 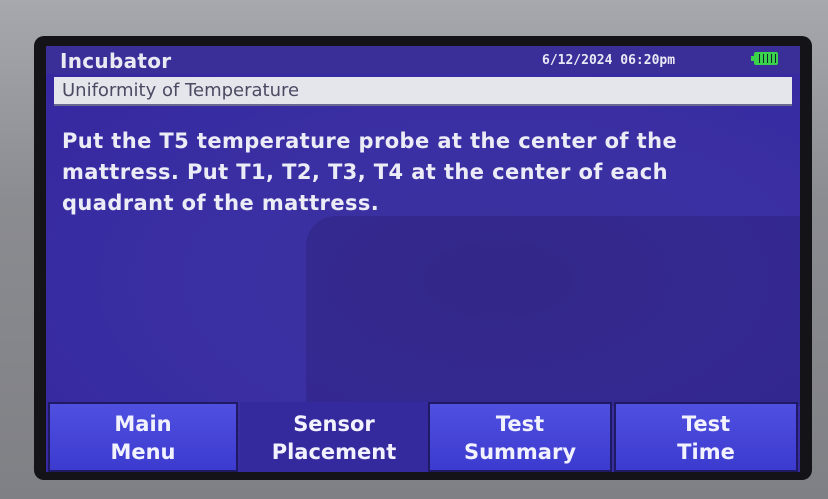 What do you see at coordinates (181, 90) in the screenshot?
I see `page-subtitle: Uniformity of Temperature` at bounding box center [181, 90].